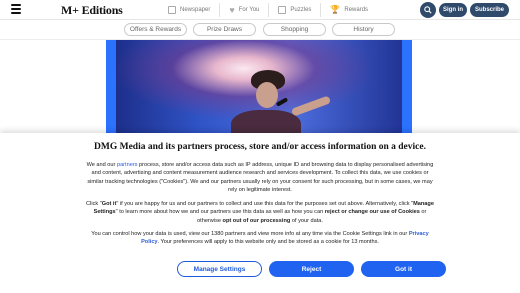 This screenshot has width=520, height=293. Describe the element at coordinates (92, 10) in the screenshot. I see `brand-logo: M+ Editions` at that location.